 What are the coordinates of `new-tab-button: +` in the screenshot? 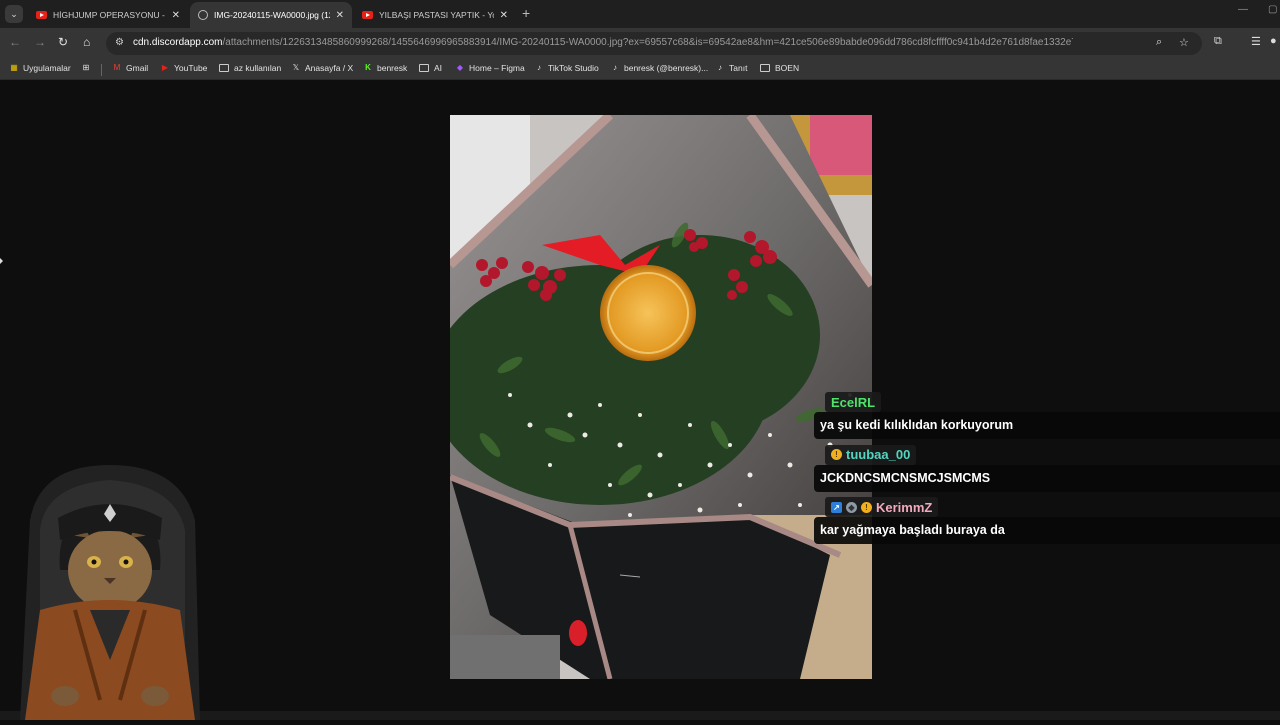 It's located at (526, 13).